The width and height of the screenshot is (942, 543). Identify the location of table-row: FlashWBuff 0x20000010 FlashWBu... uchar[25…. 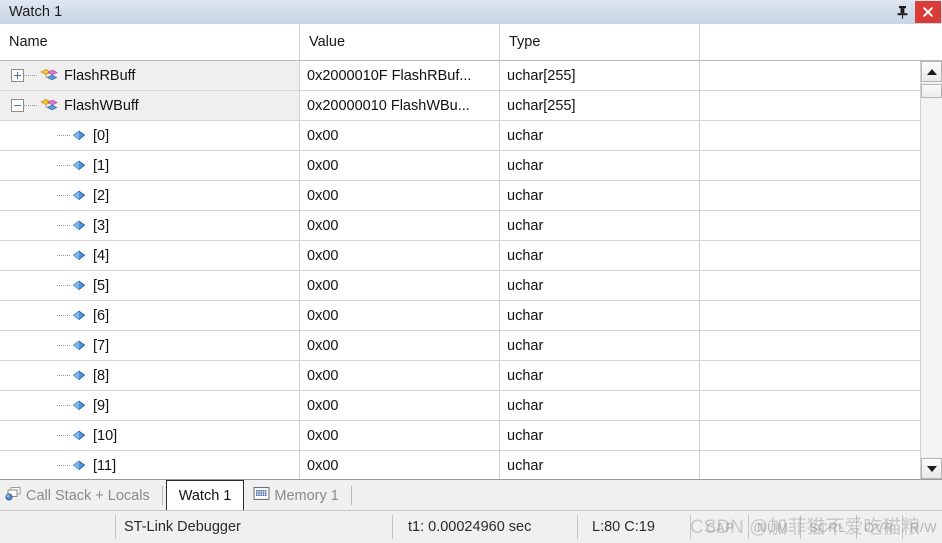
(460, 106).